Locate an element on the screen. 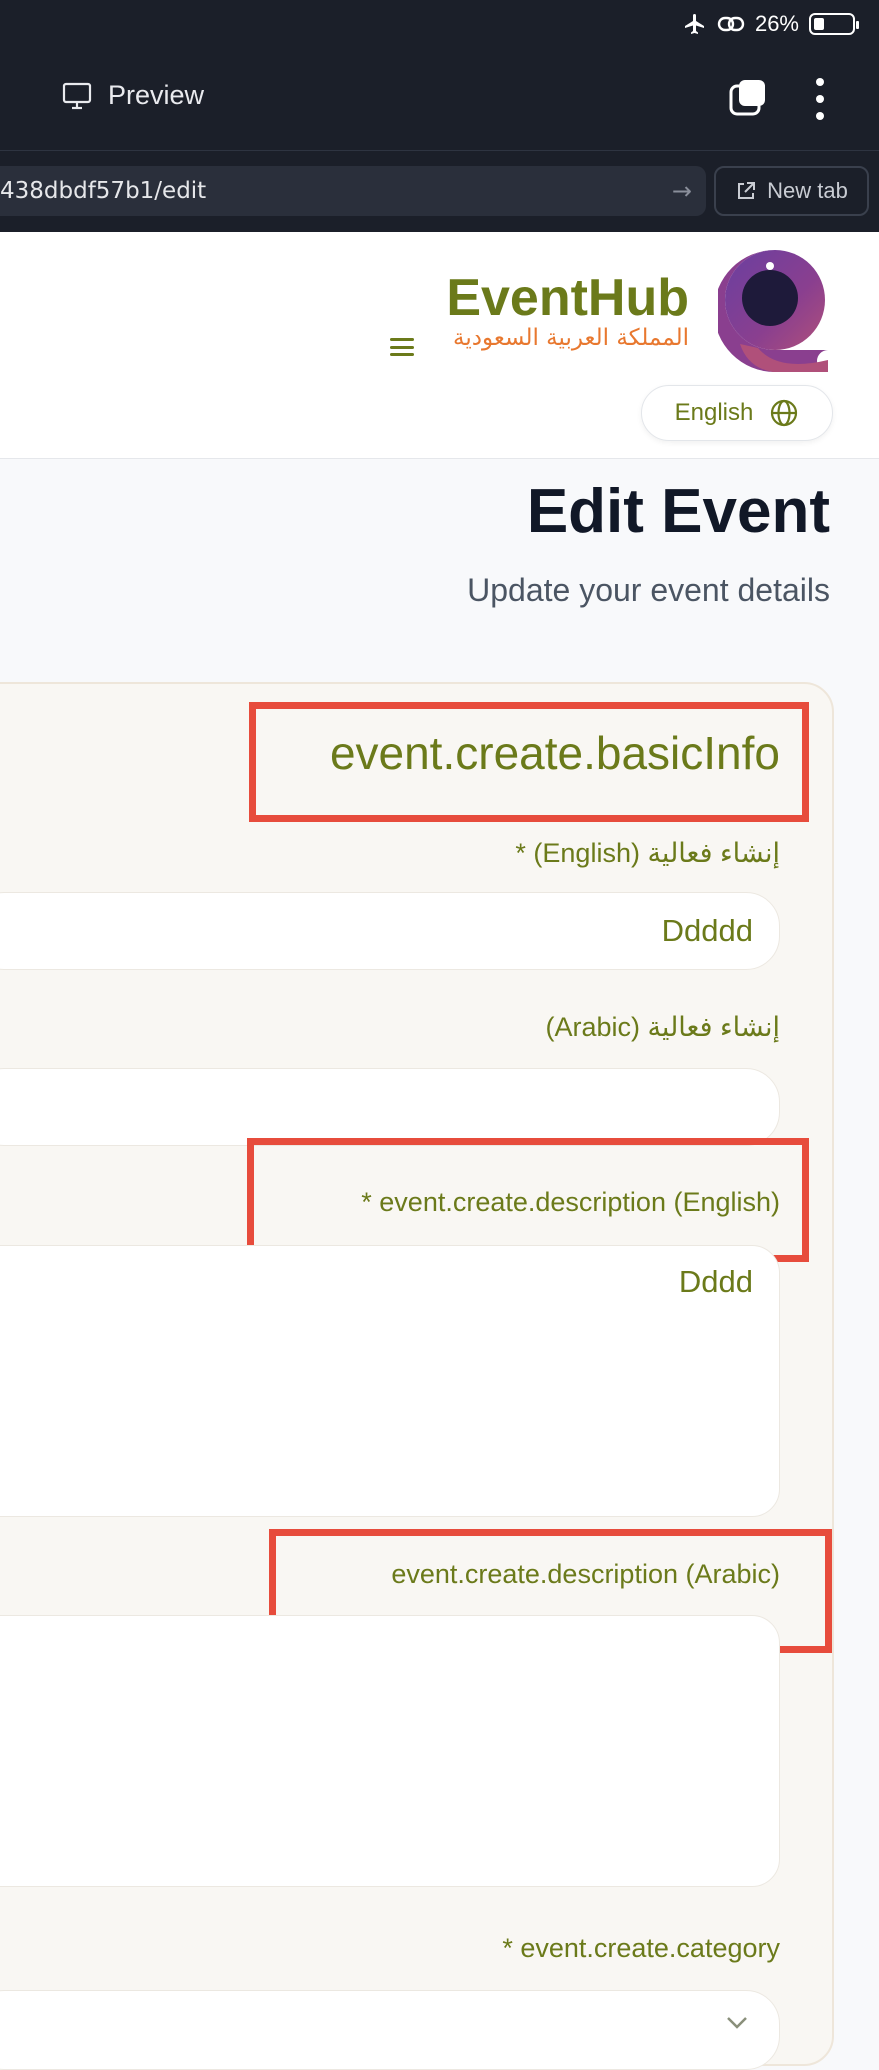 The width and height of the screenshot is (879, 2070). title-ar-label: إنشاء فعالية (Arabic) is located at coordinates (662, 1027).